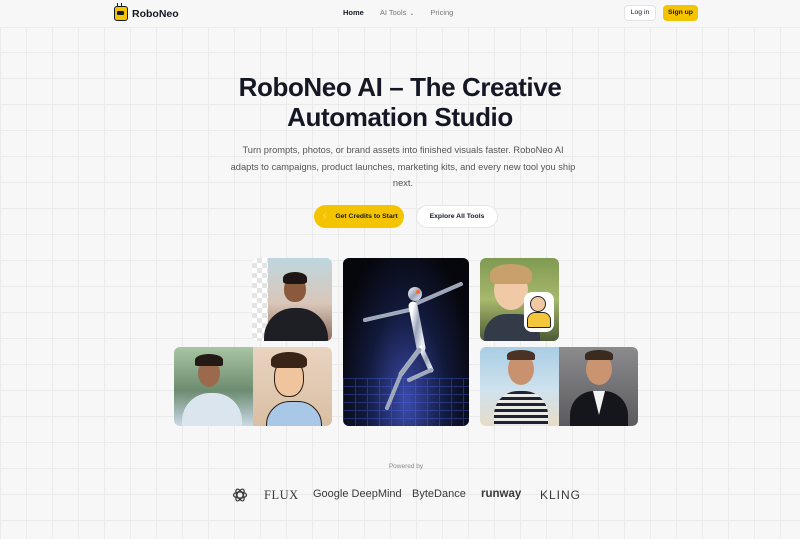 Image resolution: width=800 pixels, height=539 pixels. Describe the element at coordinates (353, 12) in the screenshot. I see `nav-home: Home` at that location.